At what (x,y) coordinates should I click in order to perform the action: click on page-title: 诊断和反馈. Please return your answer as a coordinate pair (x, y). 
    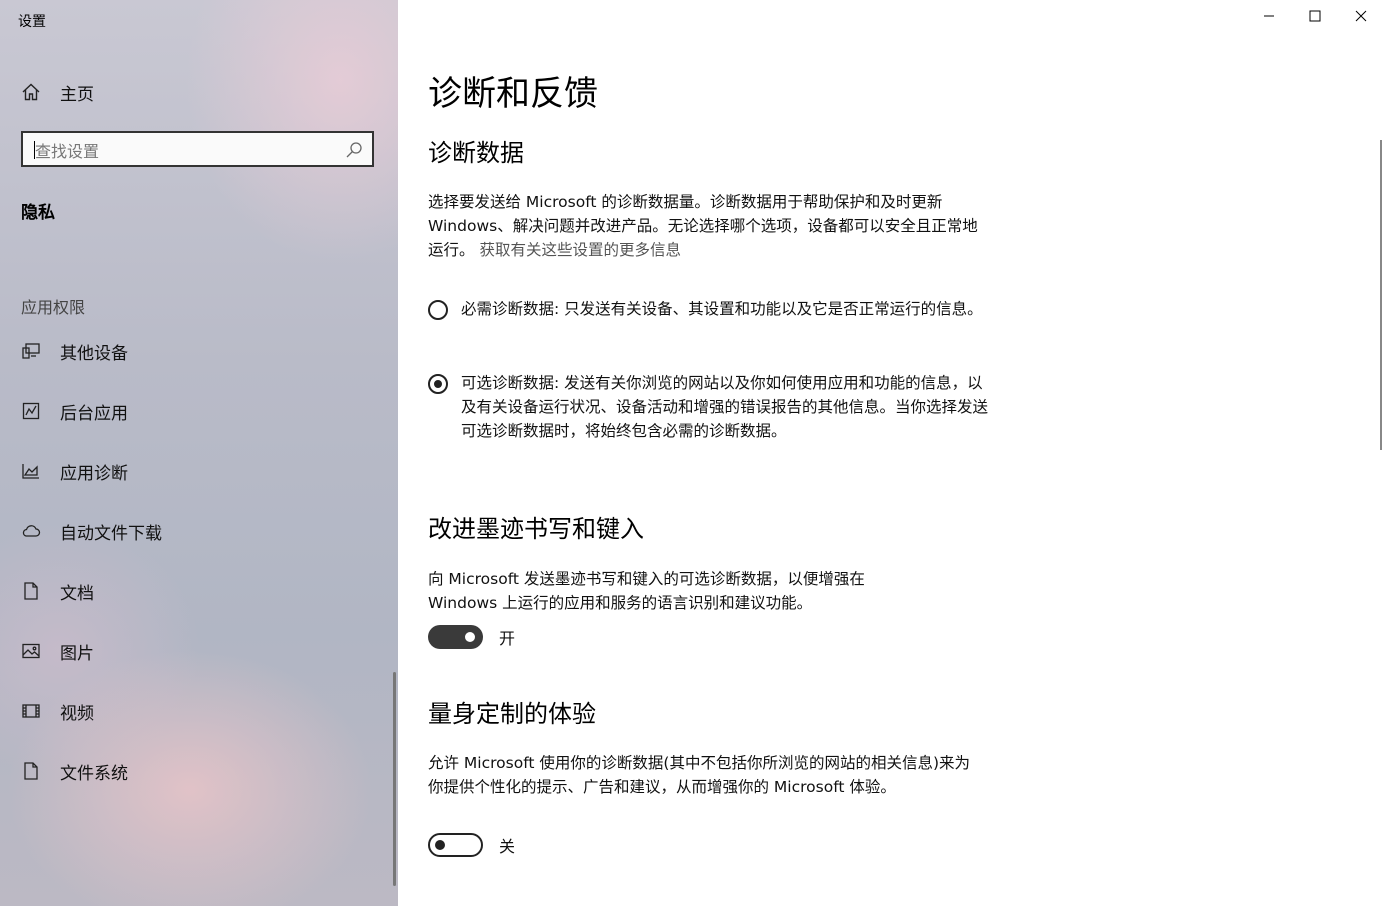
    Looking at the image, I should click on (513, 94).